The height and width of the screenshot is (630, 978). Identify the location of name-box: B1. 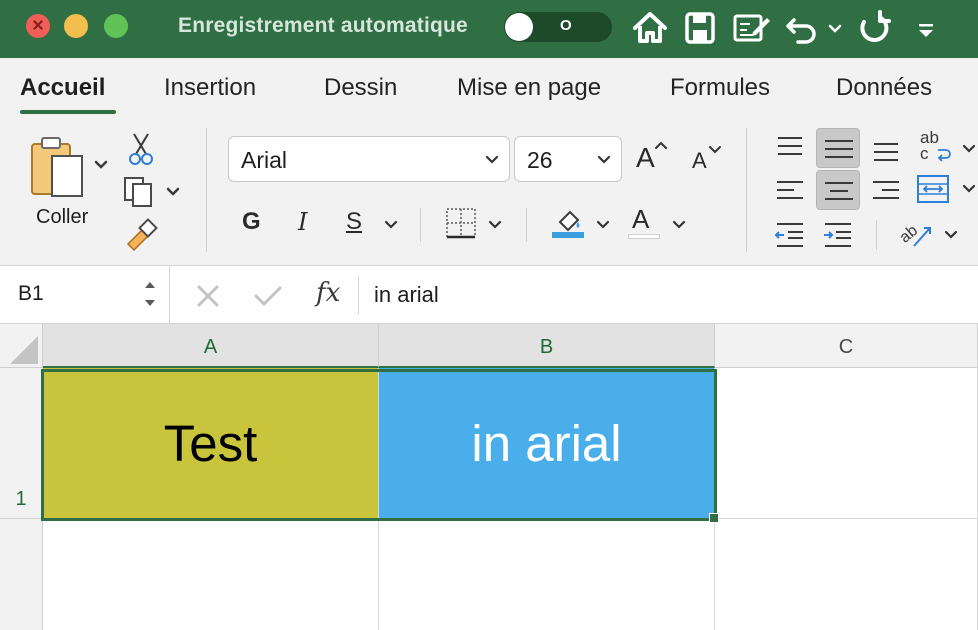
(85, 294).